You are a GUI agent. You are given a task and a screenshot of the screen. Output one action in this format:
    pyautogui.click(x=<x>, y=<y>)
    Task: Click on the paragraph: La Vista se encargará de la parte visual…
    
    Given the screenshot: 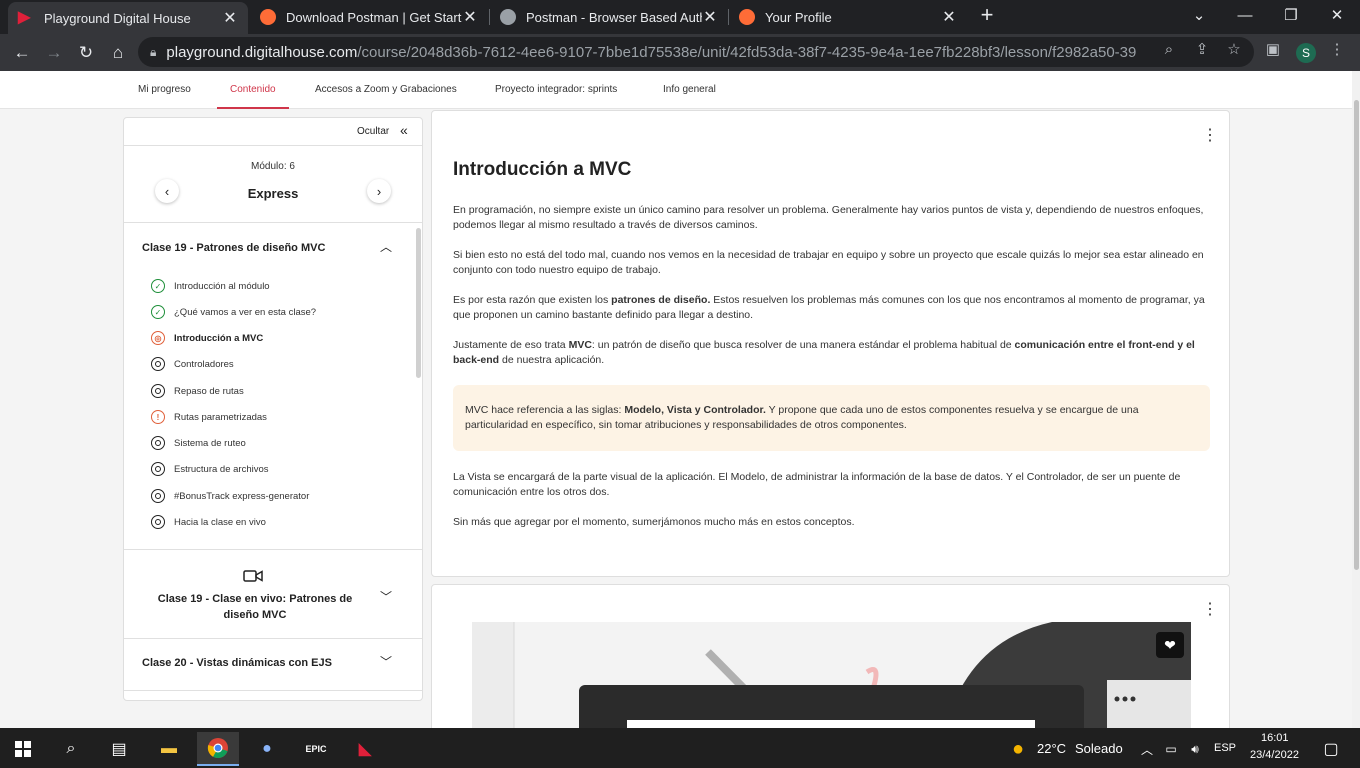 What is the action you would take?
    pyautogui.click(x=817, y=484)
    